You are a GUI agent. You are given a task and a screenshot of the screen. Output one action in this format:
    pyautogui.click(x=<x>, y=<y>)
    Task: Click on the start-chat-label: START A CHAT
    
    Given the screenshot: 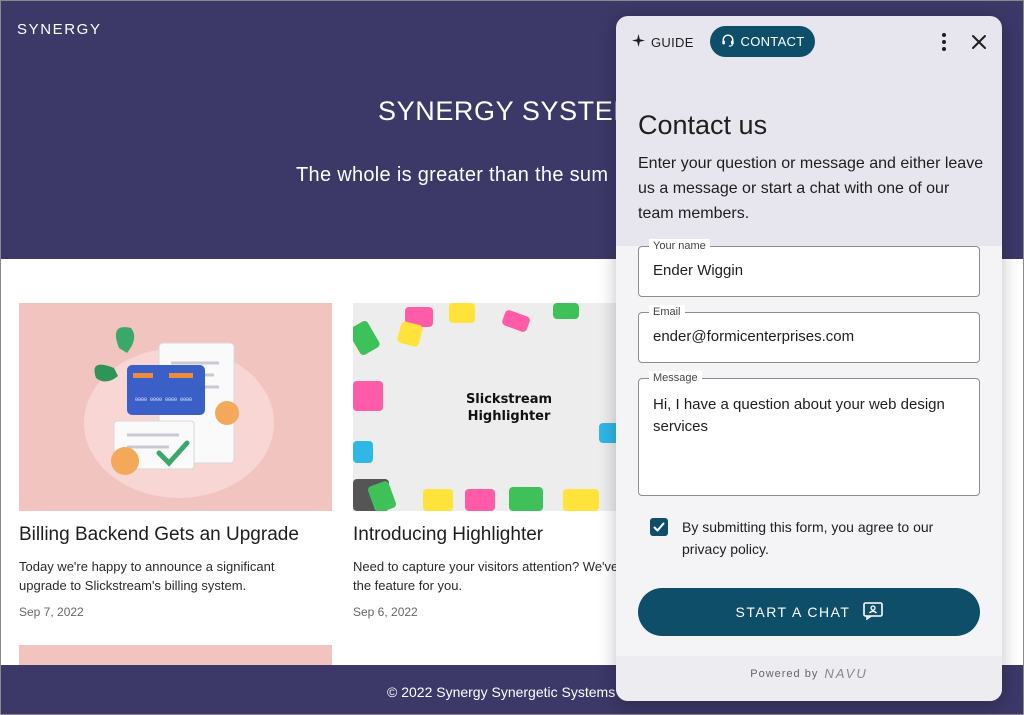 What is the action you would take?
    pyautogui.click(x=793, y=612)
    